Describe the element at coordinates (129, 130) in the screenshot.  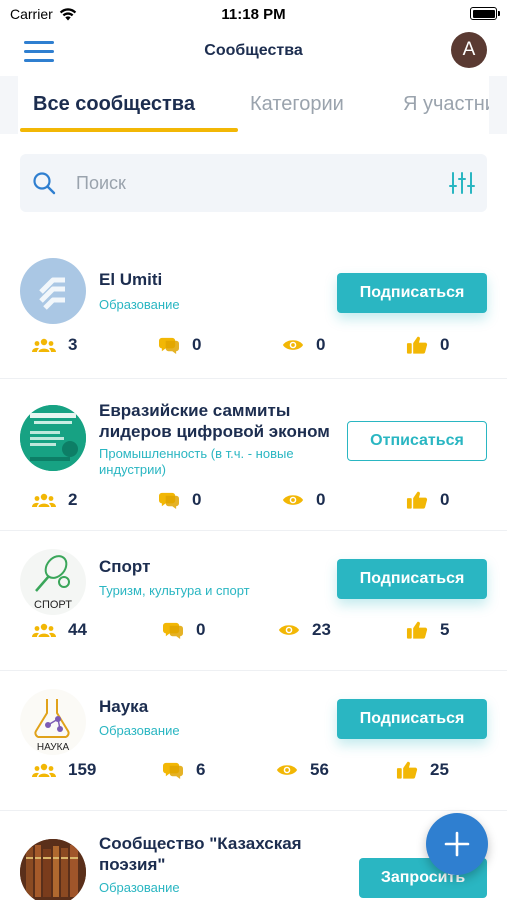
I see `active-tab-indicator` at that location.